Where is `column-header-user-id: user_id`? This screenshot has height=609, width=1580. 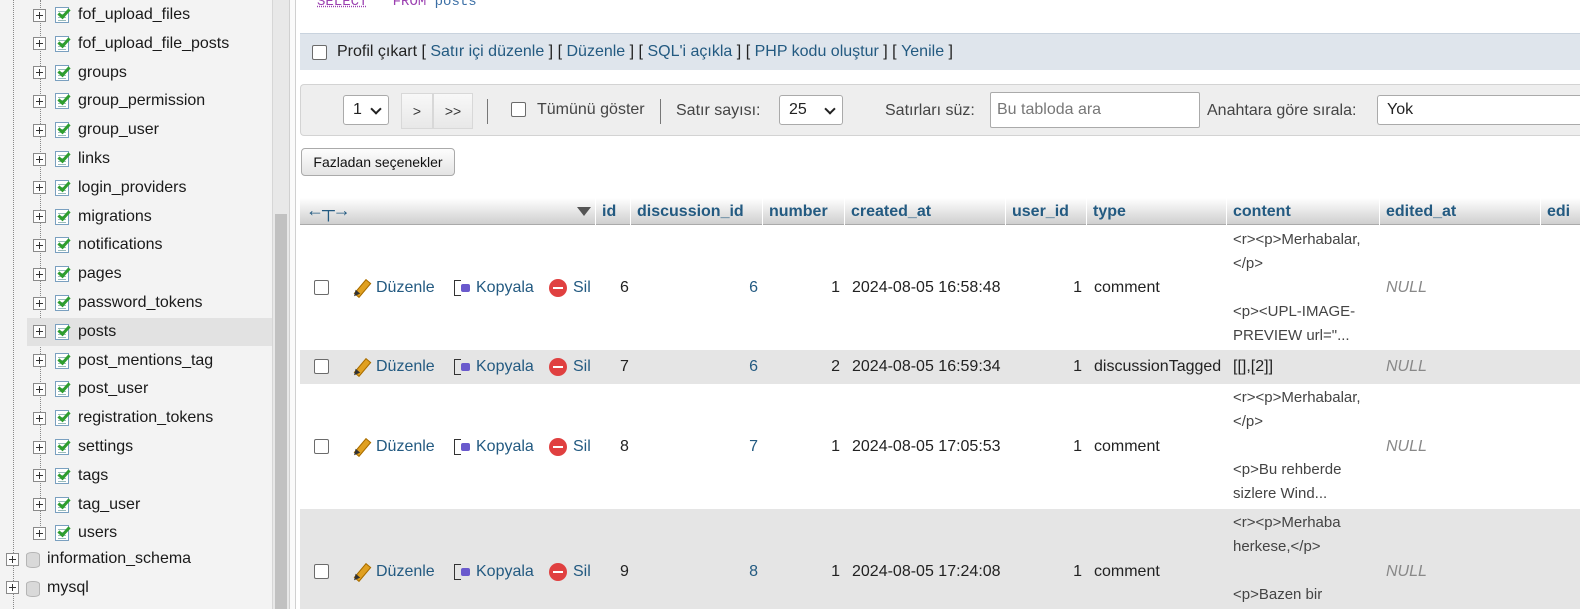 column-header-user-id: user_id is located at coordinates (1037, 211).